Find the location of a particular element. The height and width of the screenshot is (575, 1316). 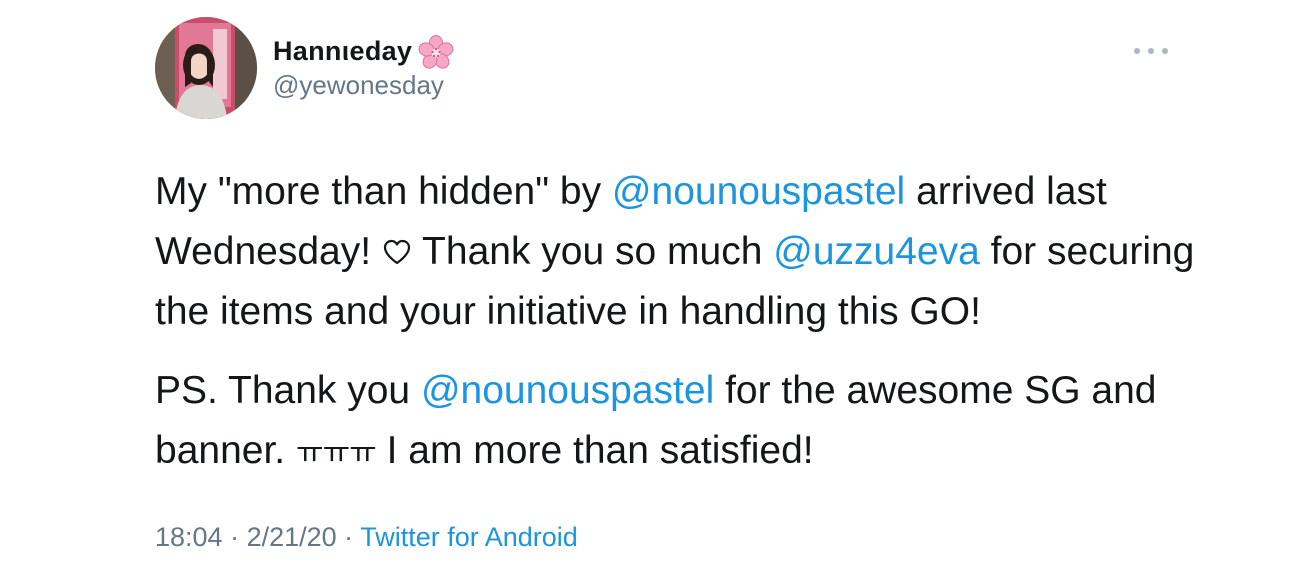

mention-link: @uzzu4eva is located at coordinates (876, 251).